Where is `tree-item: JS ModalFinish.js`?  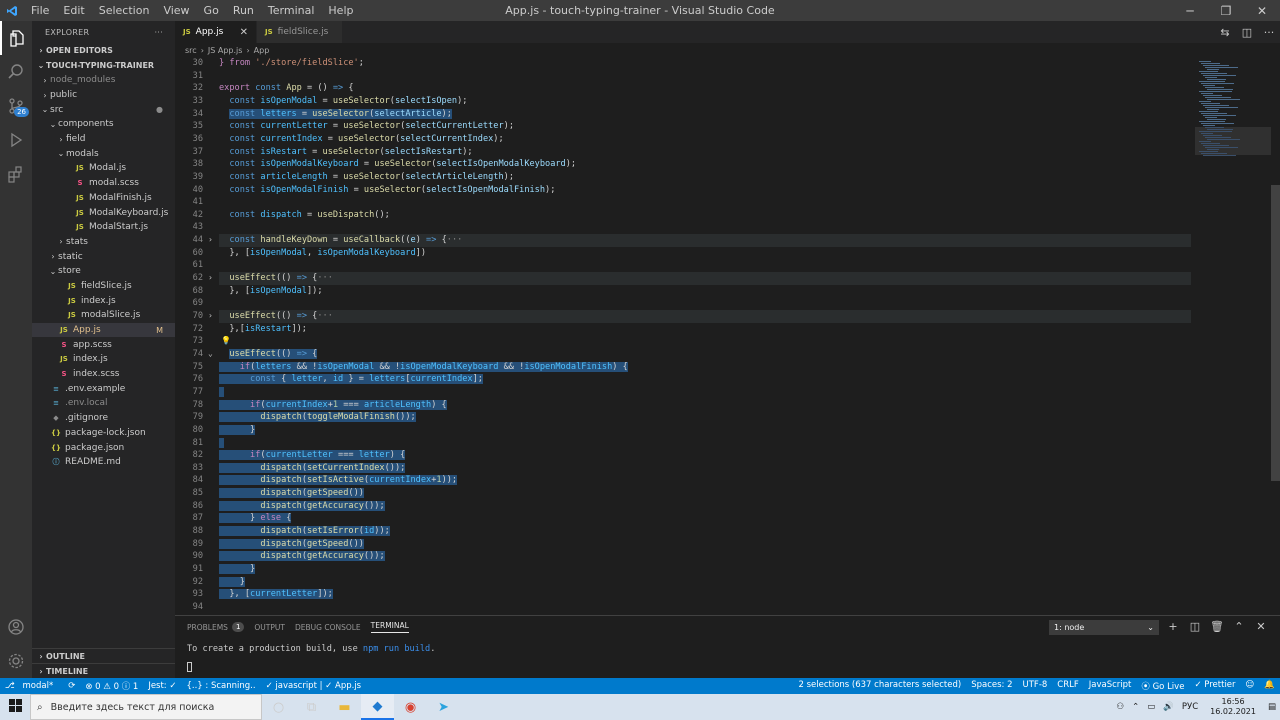
tree-item: JS ModalFinish.js is located at coordinates (103, 198).